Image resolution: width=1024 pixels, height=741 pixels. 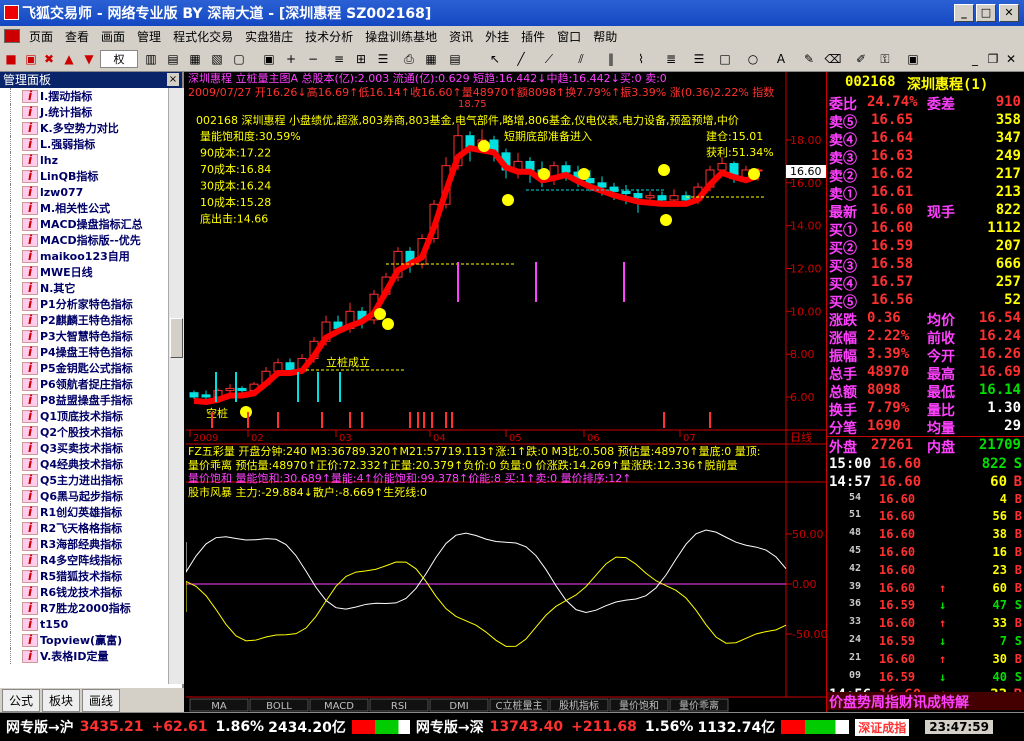 I want to click on menu-item: 操盘训练基地, so click(x=401, y=36).